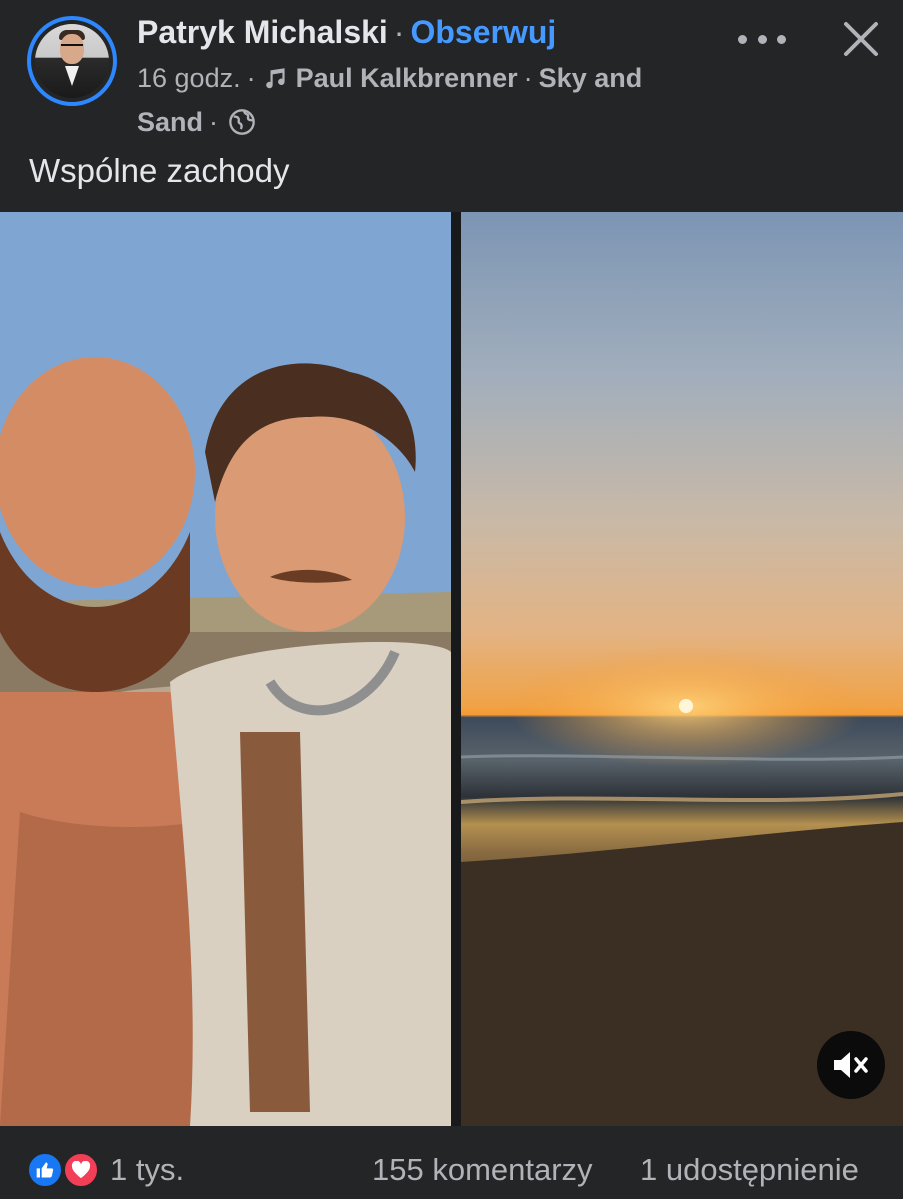 The image size is (903, 1199). What do you see at coordinates (742, 39) in the screenshot?
I see `more-dots-icon` at bounding box center [742, 39].